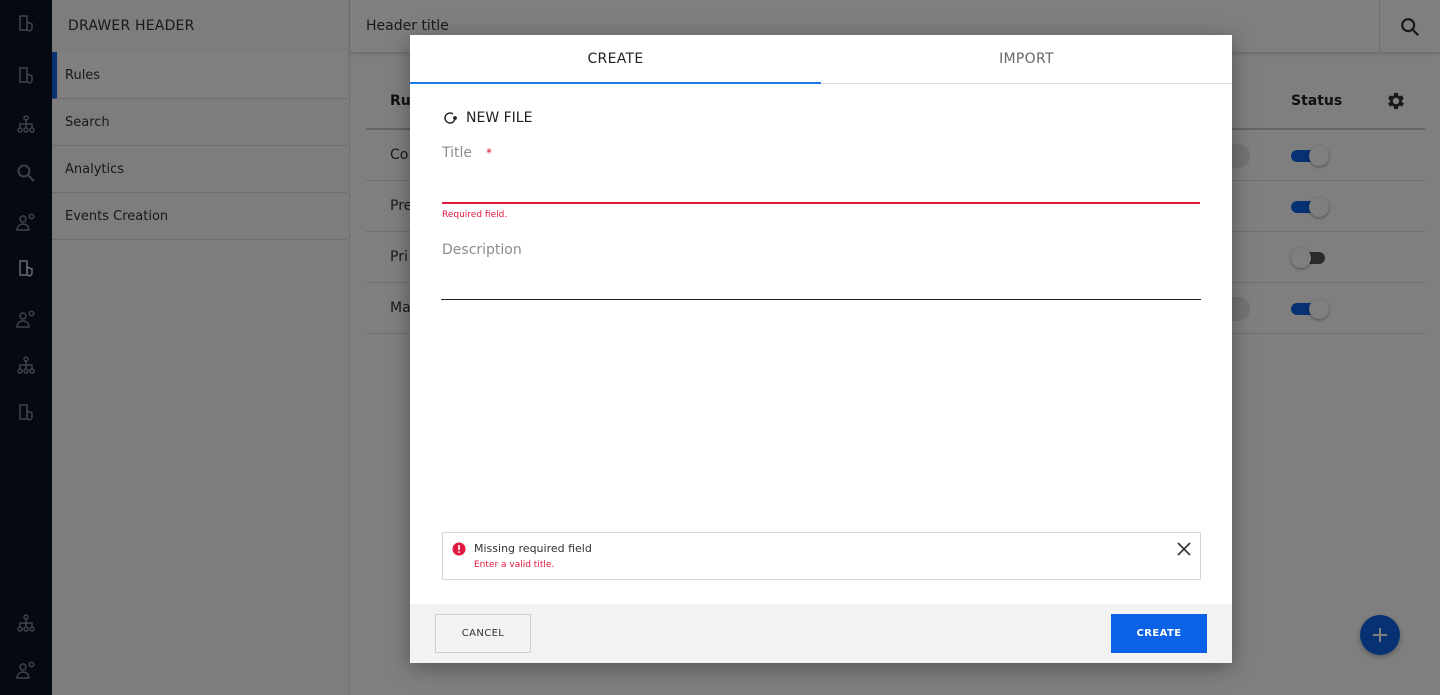 The image size is (1440, 695). Describe the element at coordinates (821, 299) in the screenshot. I see `description-input-underline` at that location.